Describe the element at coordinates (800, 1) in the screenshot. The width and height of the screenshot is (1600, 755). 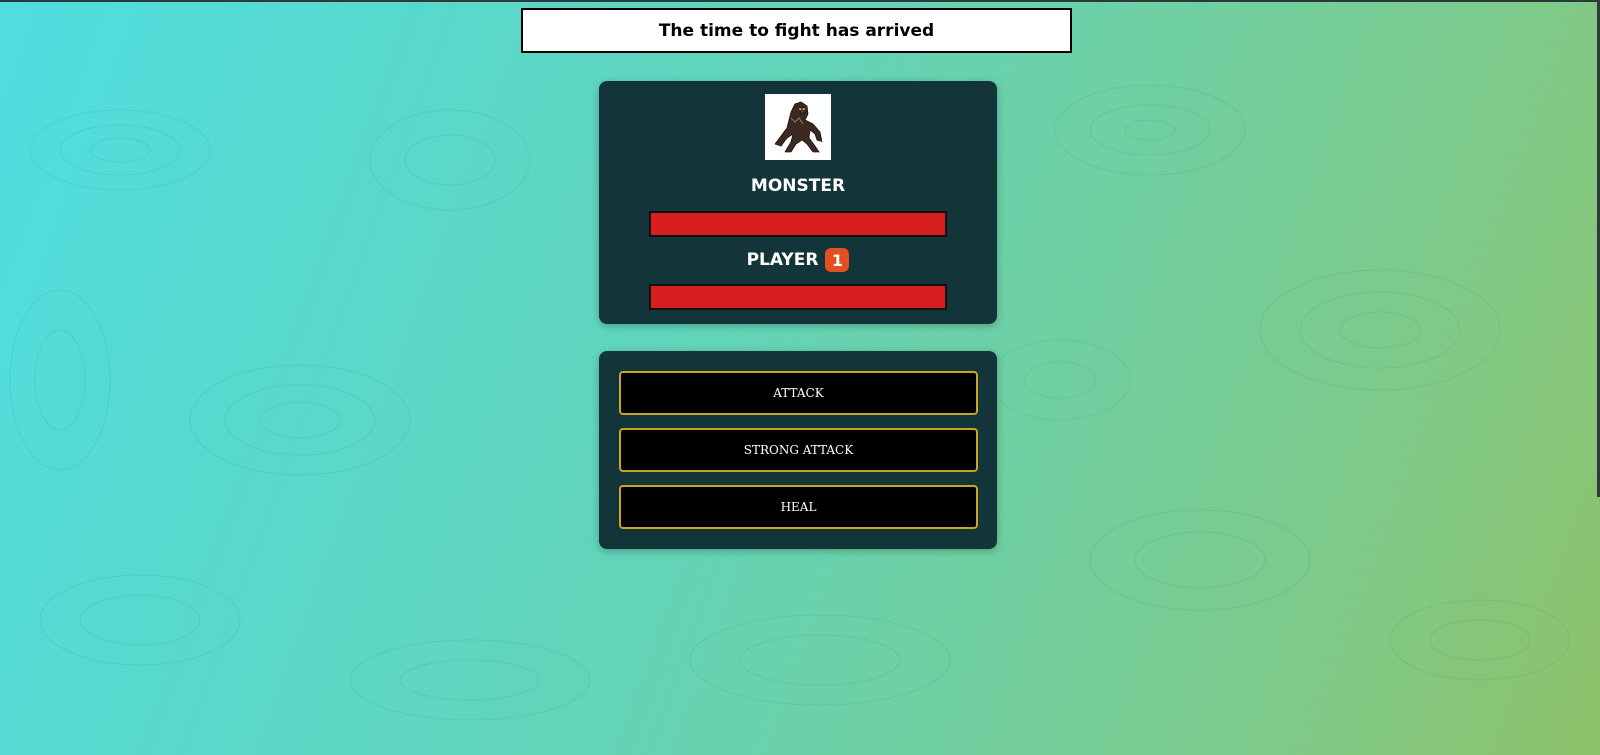
I see `window-top-edge` at that location.